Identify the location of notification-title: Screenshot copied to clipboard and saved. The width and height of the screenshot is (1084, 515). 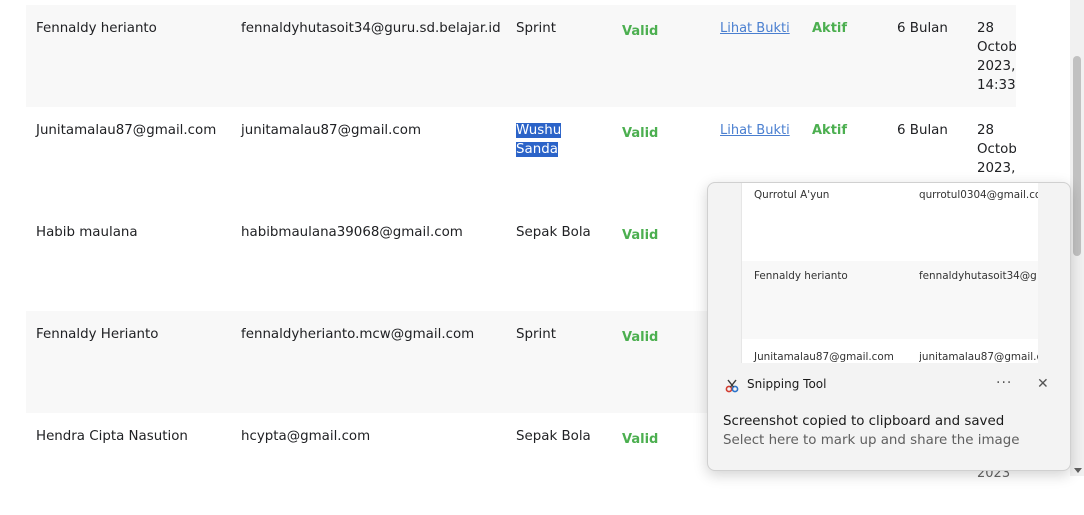
(863, 421).